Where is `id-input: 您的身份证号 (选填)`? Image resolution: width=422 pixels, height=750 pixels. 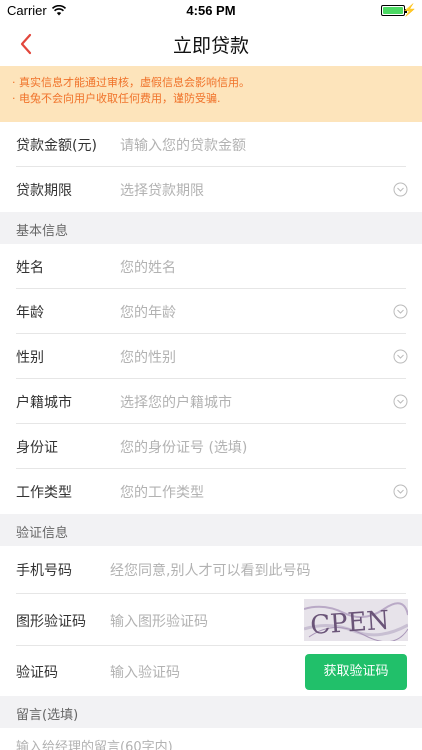
id-input: 您的身份证号 (选填) is located at coordinates (183, 447).